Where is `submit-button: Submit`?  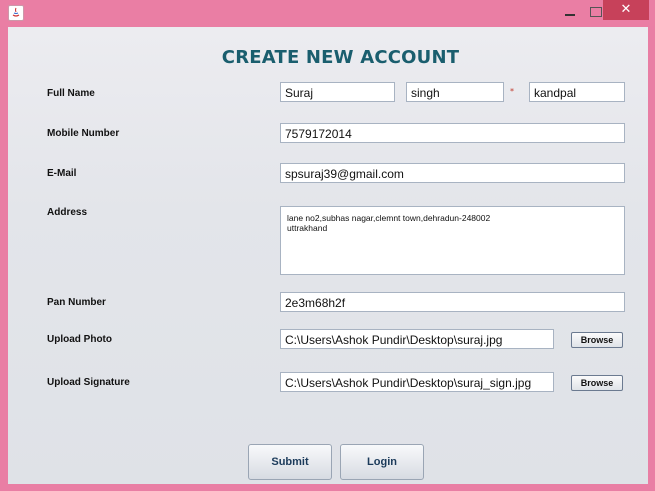 submit-button: Submit is located at coordinates (290, 462).